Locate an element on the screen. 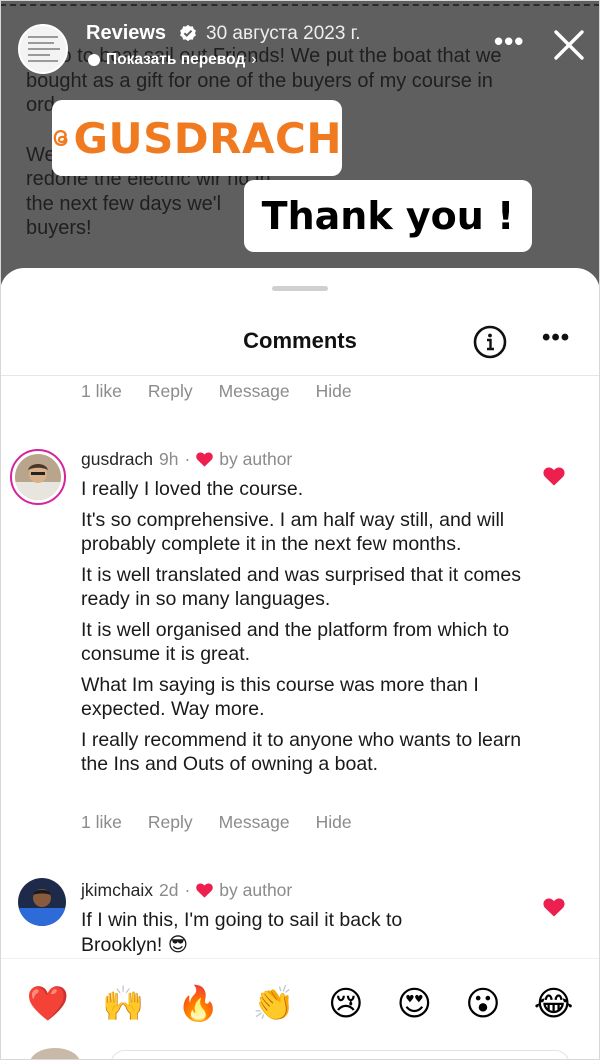 Image resolution: width=600 pixels, height=1060 pixels. text-sticker: Thank you ! is located at coordinates (388, 216).